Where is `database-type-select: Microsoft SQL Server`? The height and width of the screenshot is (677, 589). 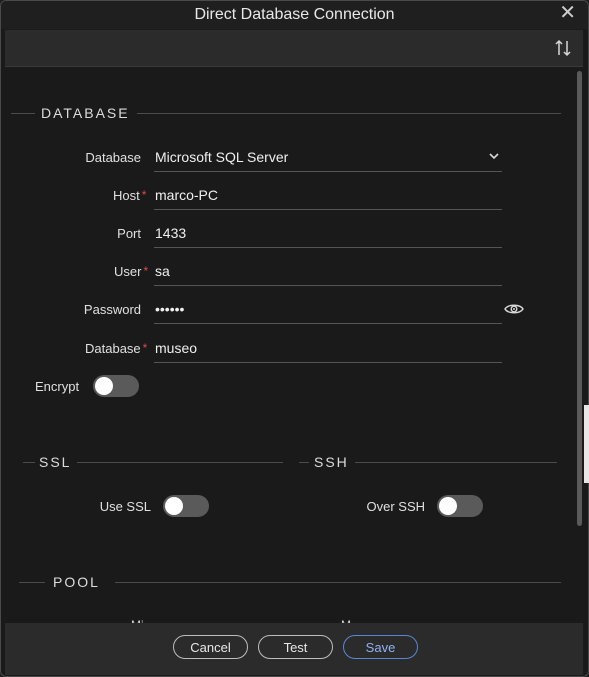
database-type-select: Microsoft SQL Server is located at coordinates (328, 158).